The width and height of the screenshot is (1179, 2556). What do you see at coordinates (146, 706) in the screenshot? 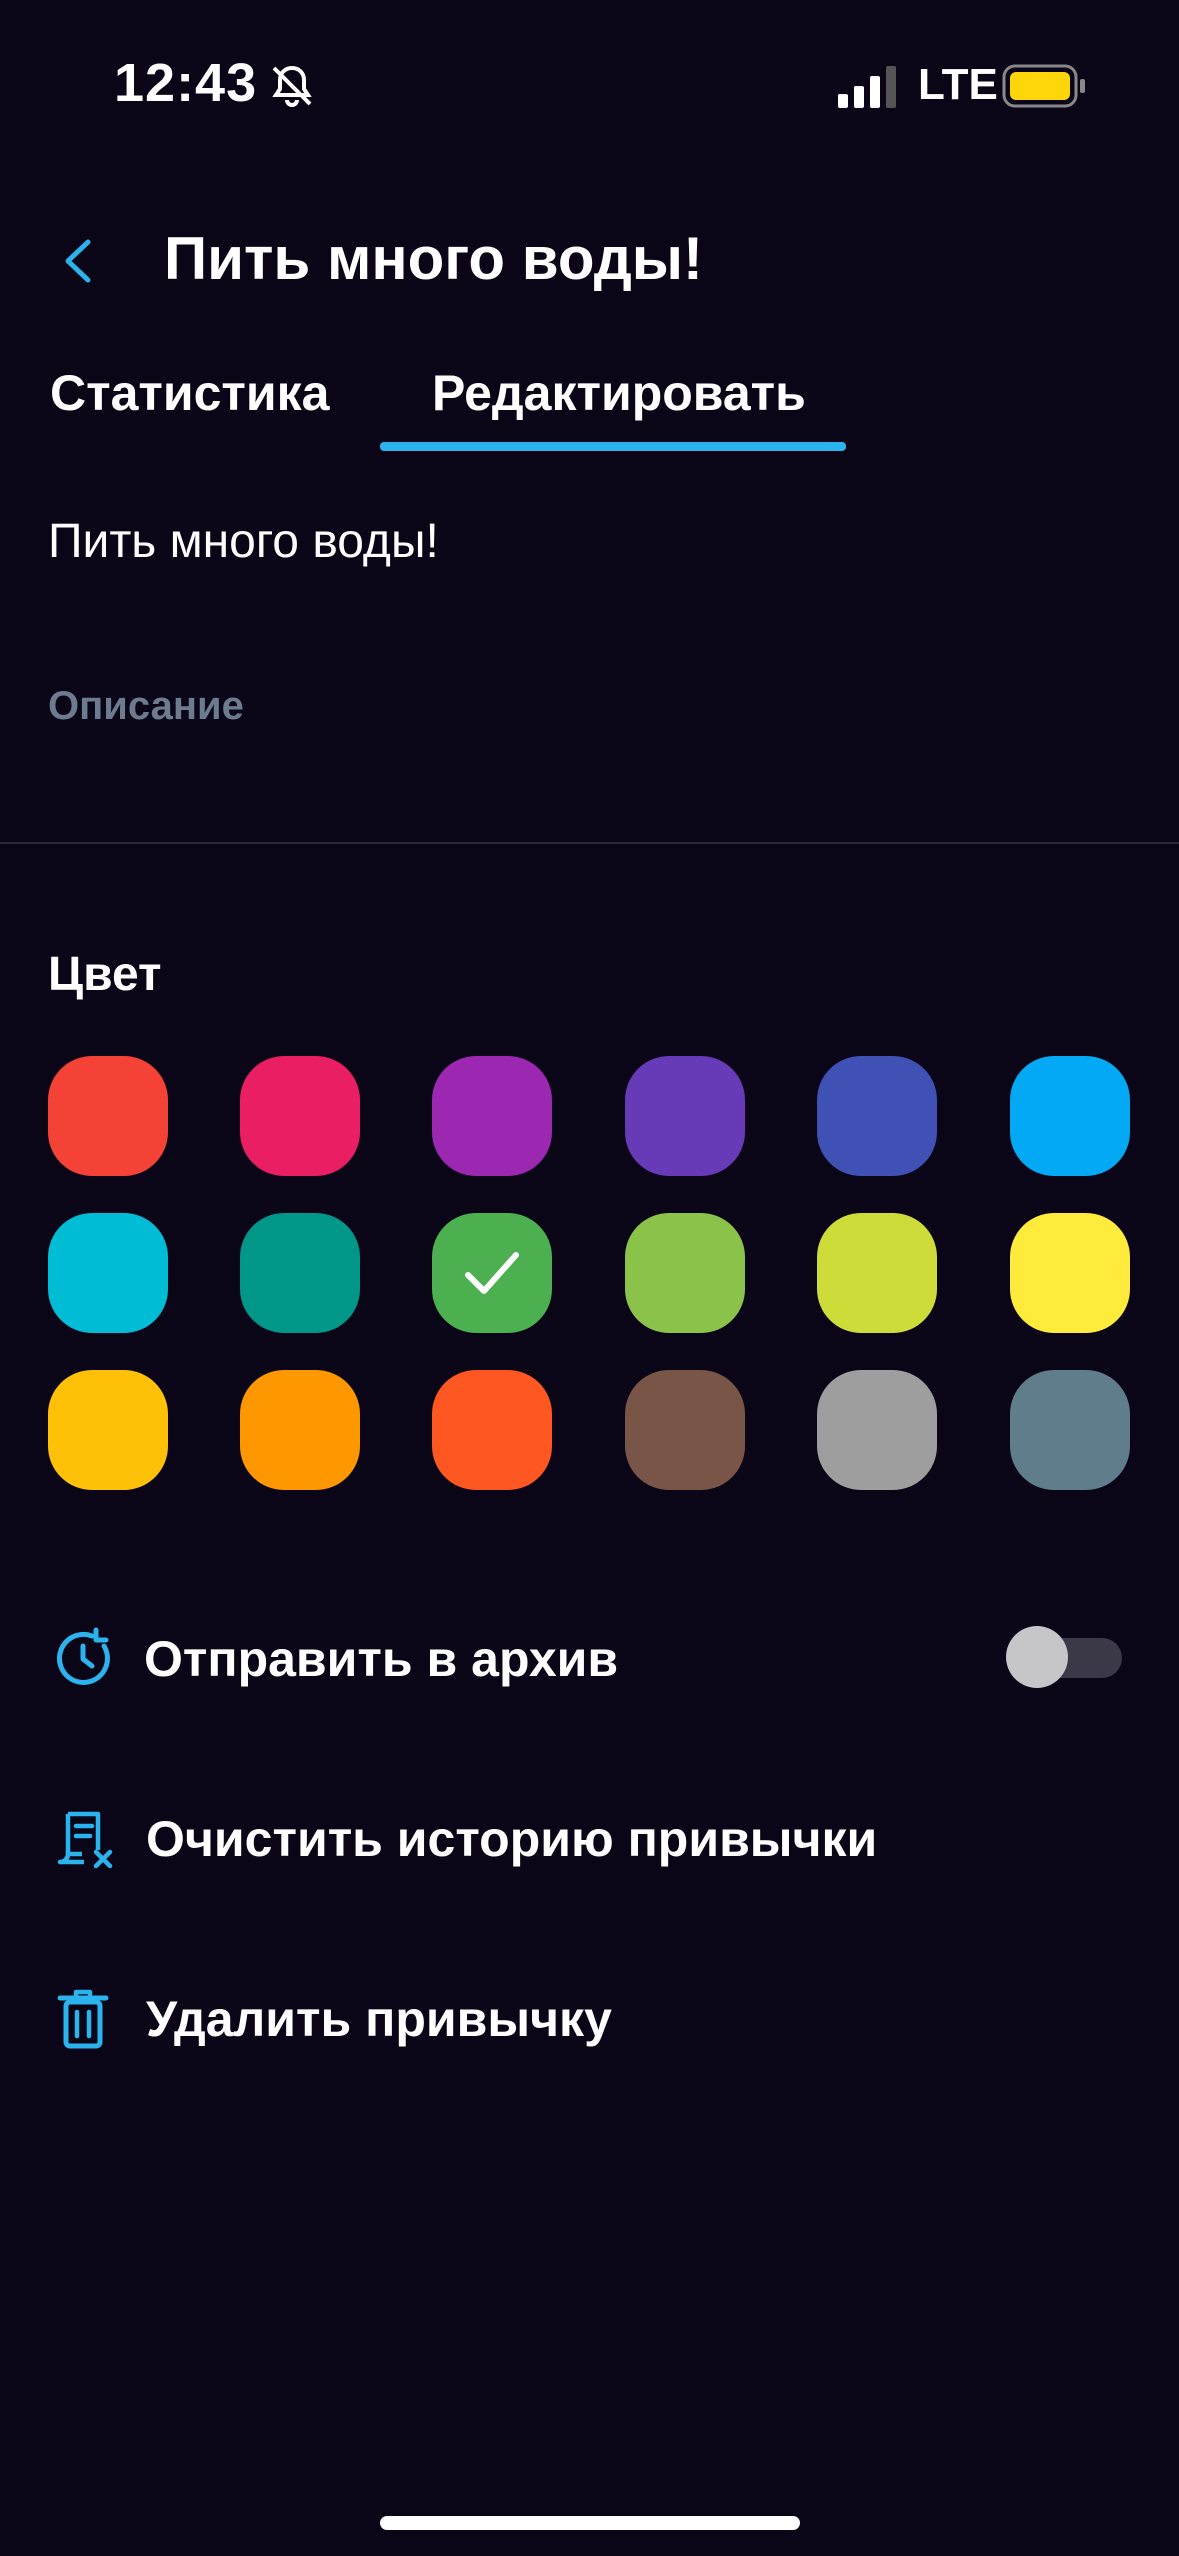
I see `description-input: Описание` at bounding box center [146, 706].